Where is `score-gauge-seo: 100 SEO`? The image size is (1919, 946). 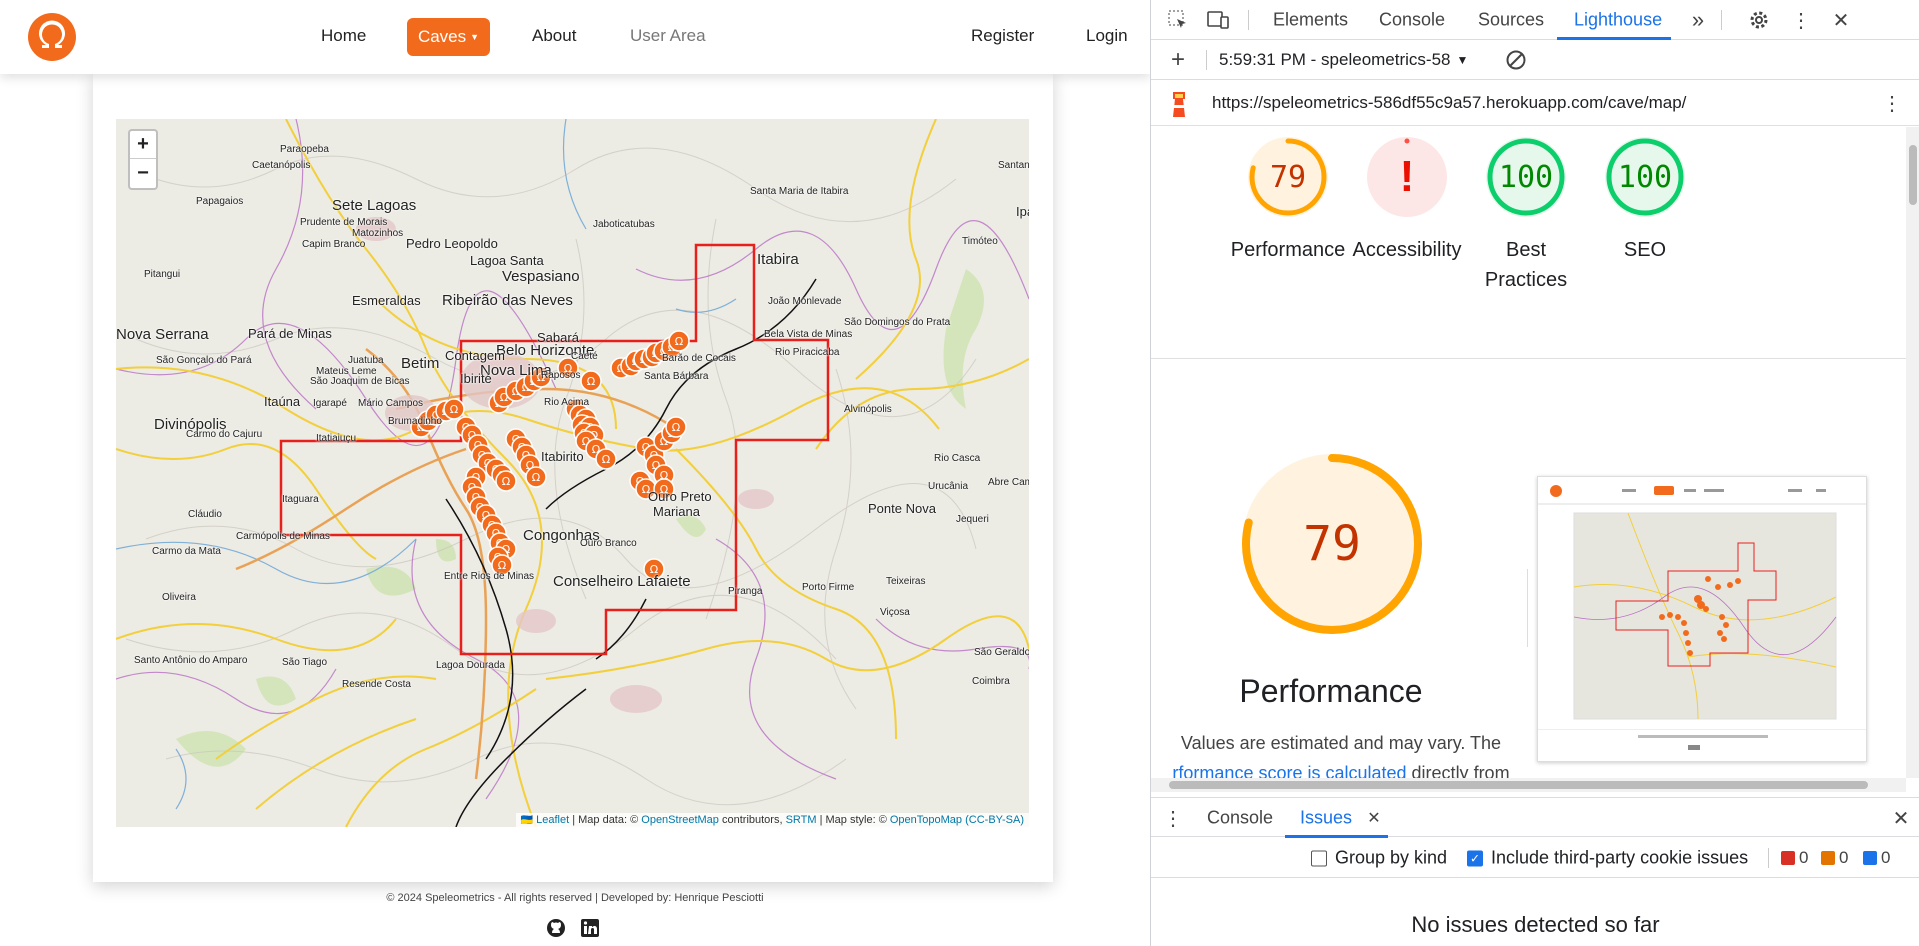 score-gauge-seo: 100 SEO is located at coordinates (1645, 196).